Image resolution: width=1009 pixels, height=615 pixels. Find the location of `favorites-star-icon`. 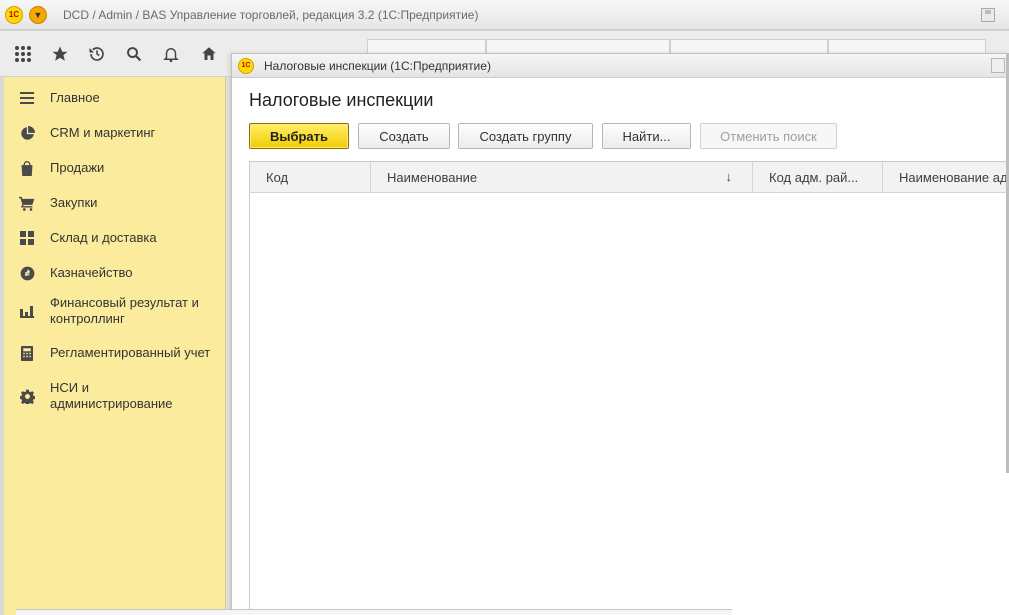

favorites-star-icon is located at coordinates (60, 54).